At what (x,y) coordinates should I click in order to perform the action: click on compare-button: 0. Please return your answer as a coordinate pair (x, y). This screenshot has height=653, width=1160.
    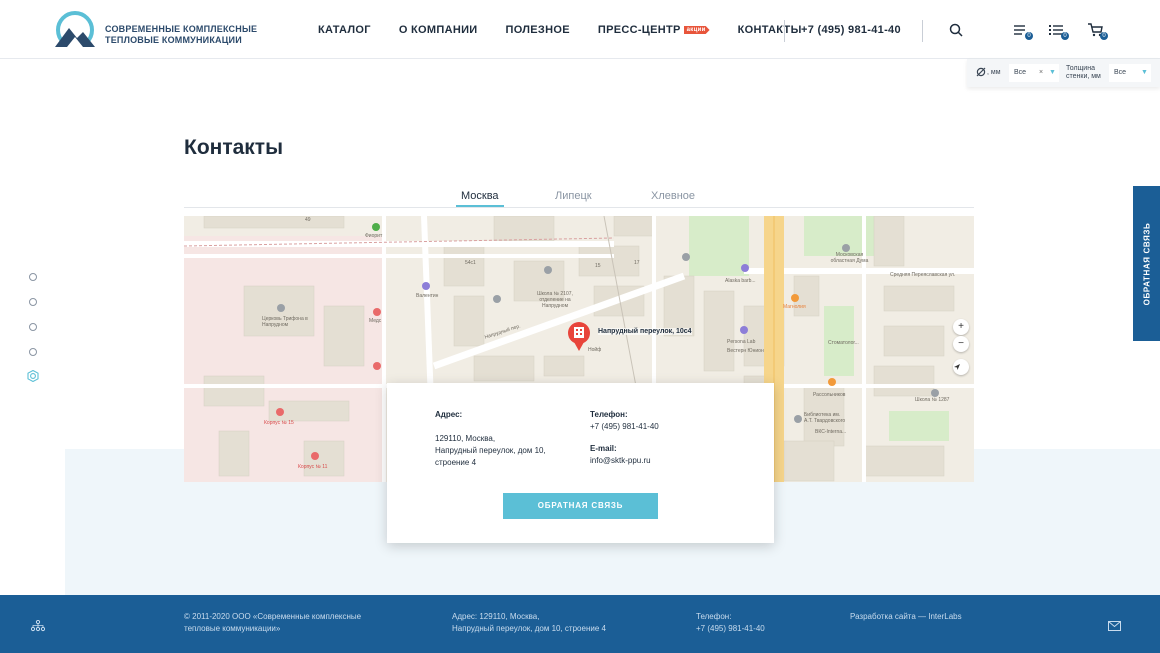
    Looking at the image, I should click on (1022, 31).